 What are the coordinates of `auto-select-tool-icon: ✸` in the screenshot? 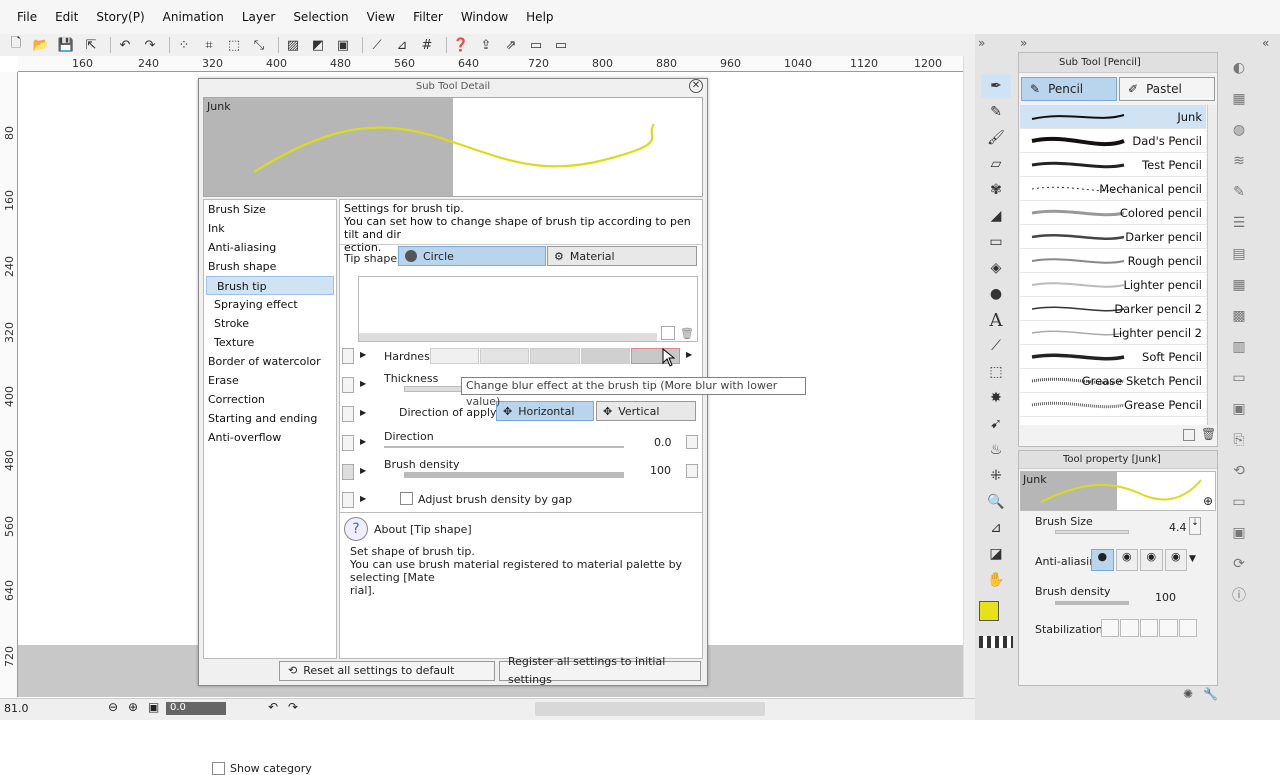 It's located at (996, 398).